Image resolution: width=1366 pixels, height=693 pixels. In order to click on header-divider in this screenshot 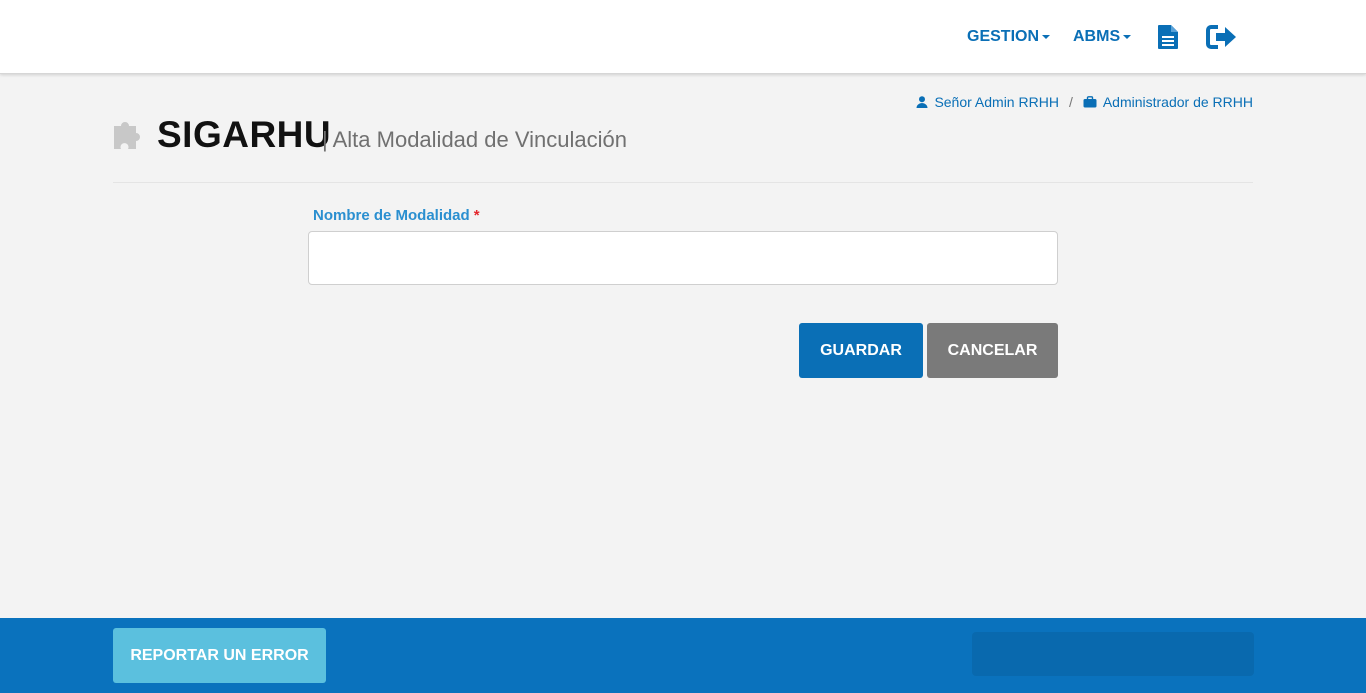, I will do `click(683, 182)`.